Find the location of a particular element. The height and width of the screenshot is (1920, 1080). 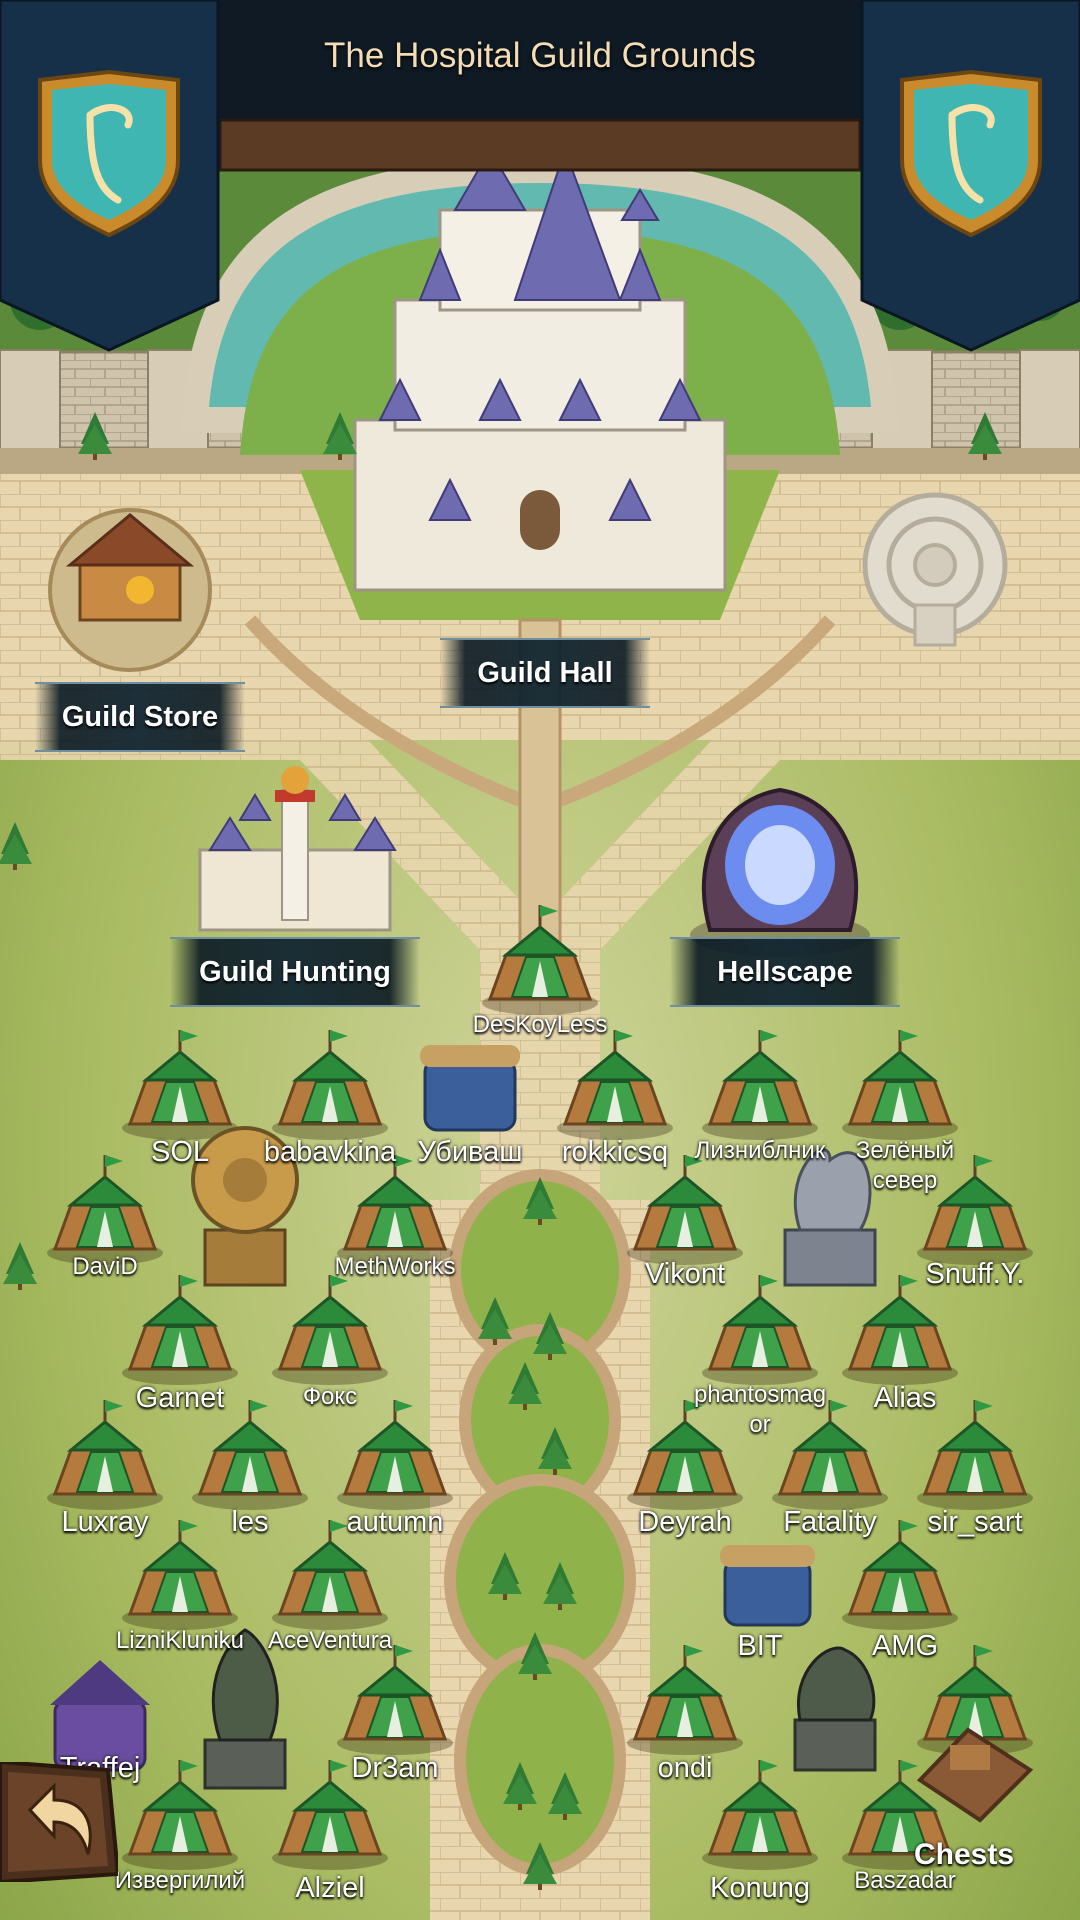

player-name: les is located at coordinates (250, 1522).